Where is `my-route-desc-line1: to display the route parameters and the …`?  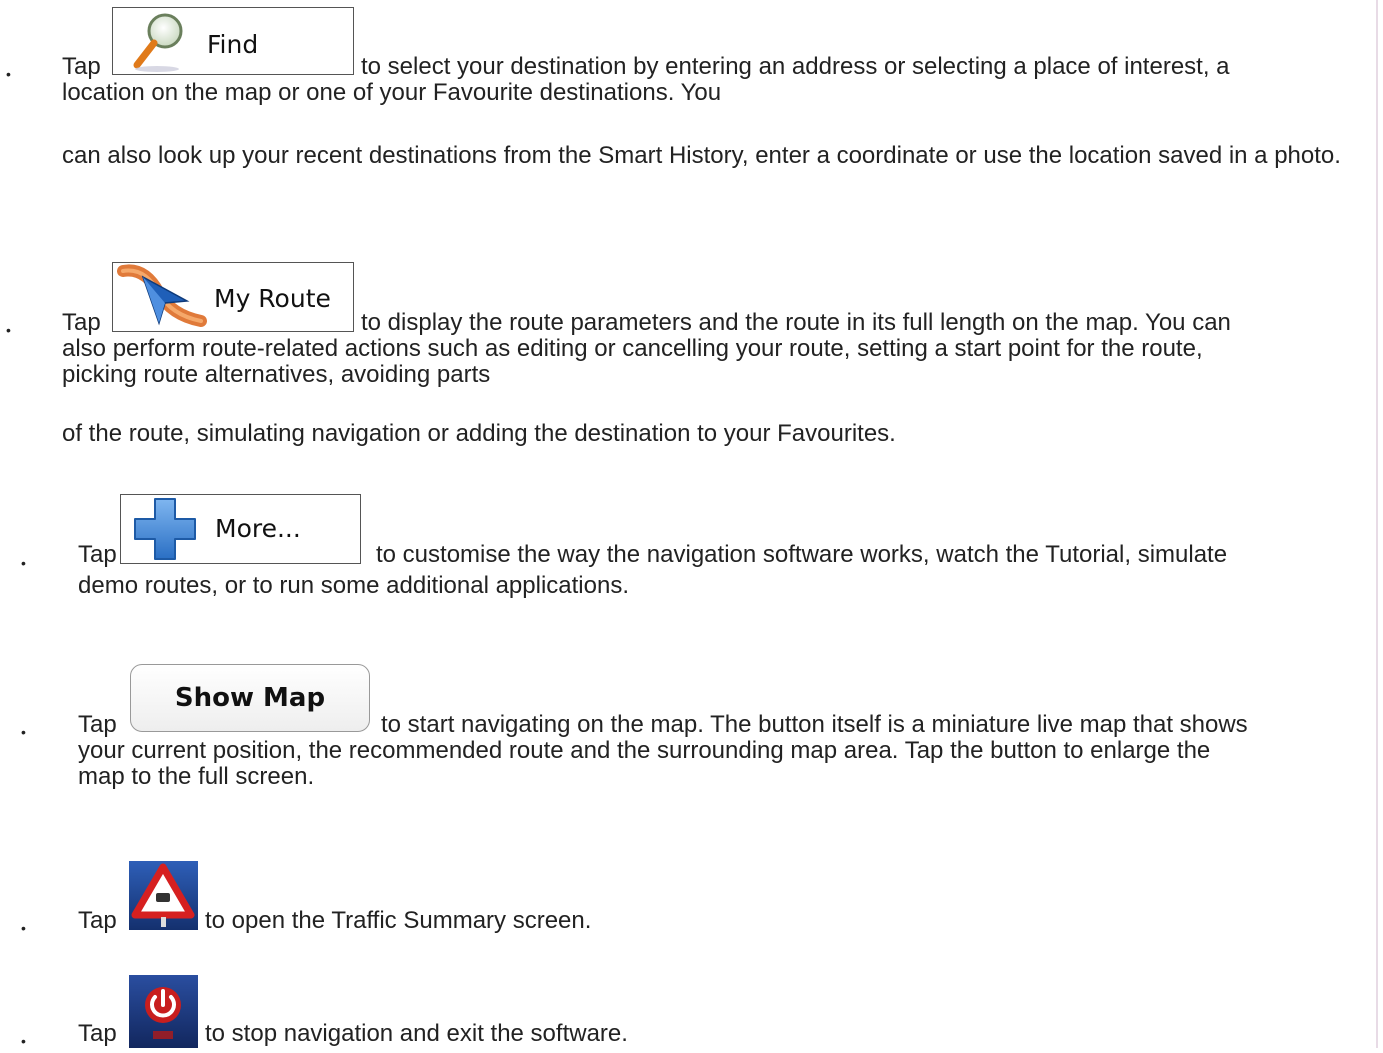
my-route-desc-line1: to display the route parameters and the … is located at coordinates (796, 322).